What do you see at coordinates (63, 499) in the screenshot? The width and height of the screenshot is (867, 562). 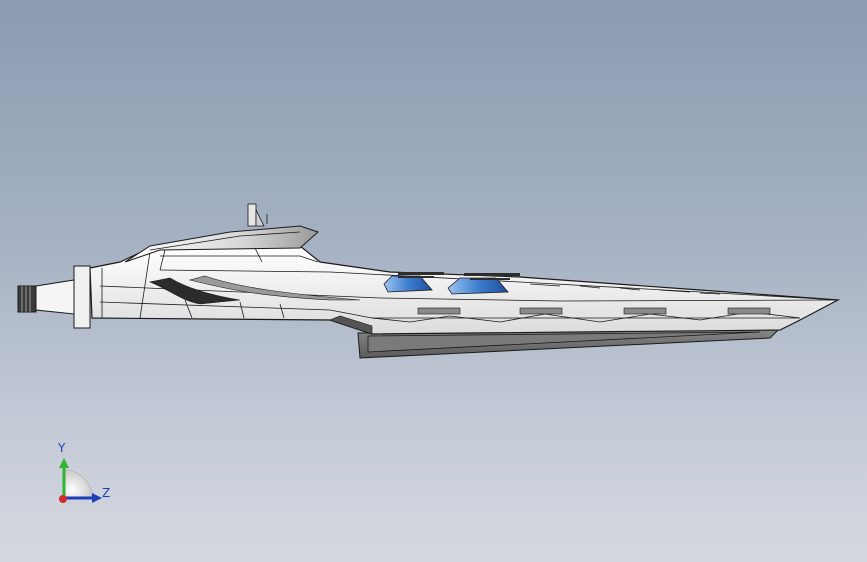 I see `x-axis-dot` at bounding box center [63, 499].